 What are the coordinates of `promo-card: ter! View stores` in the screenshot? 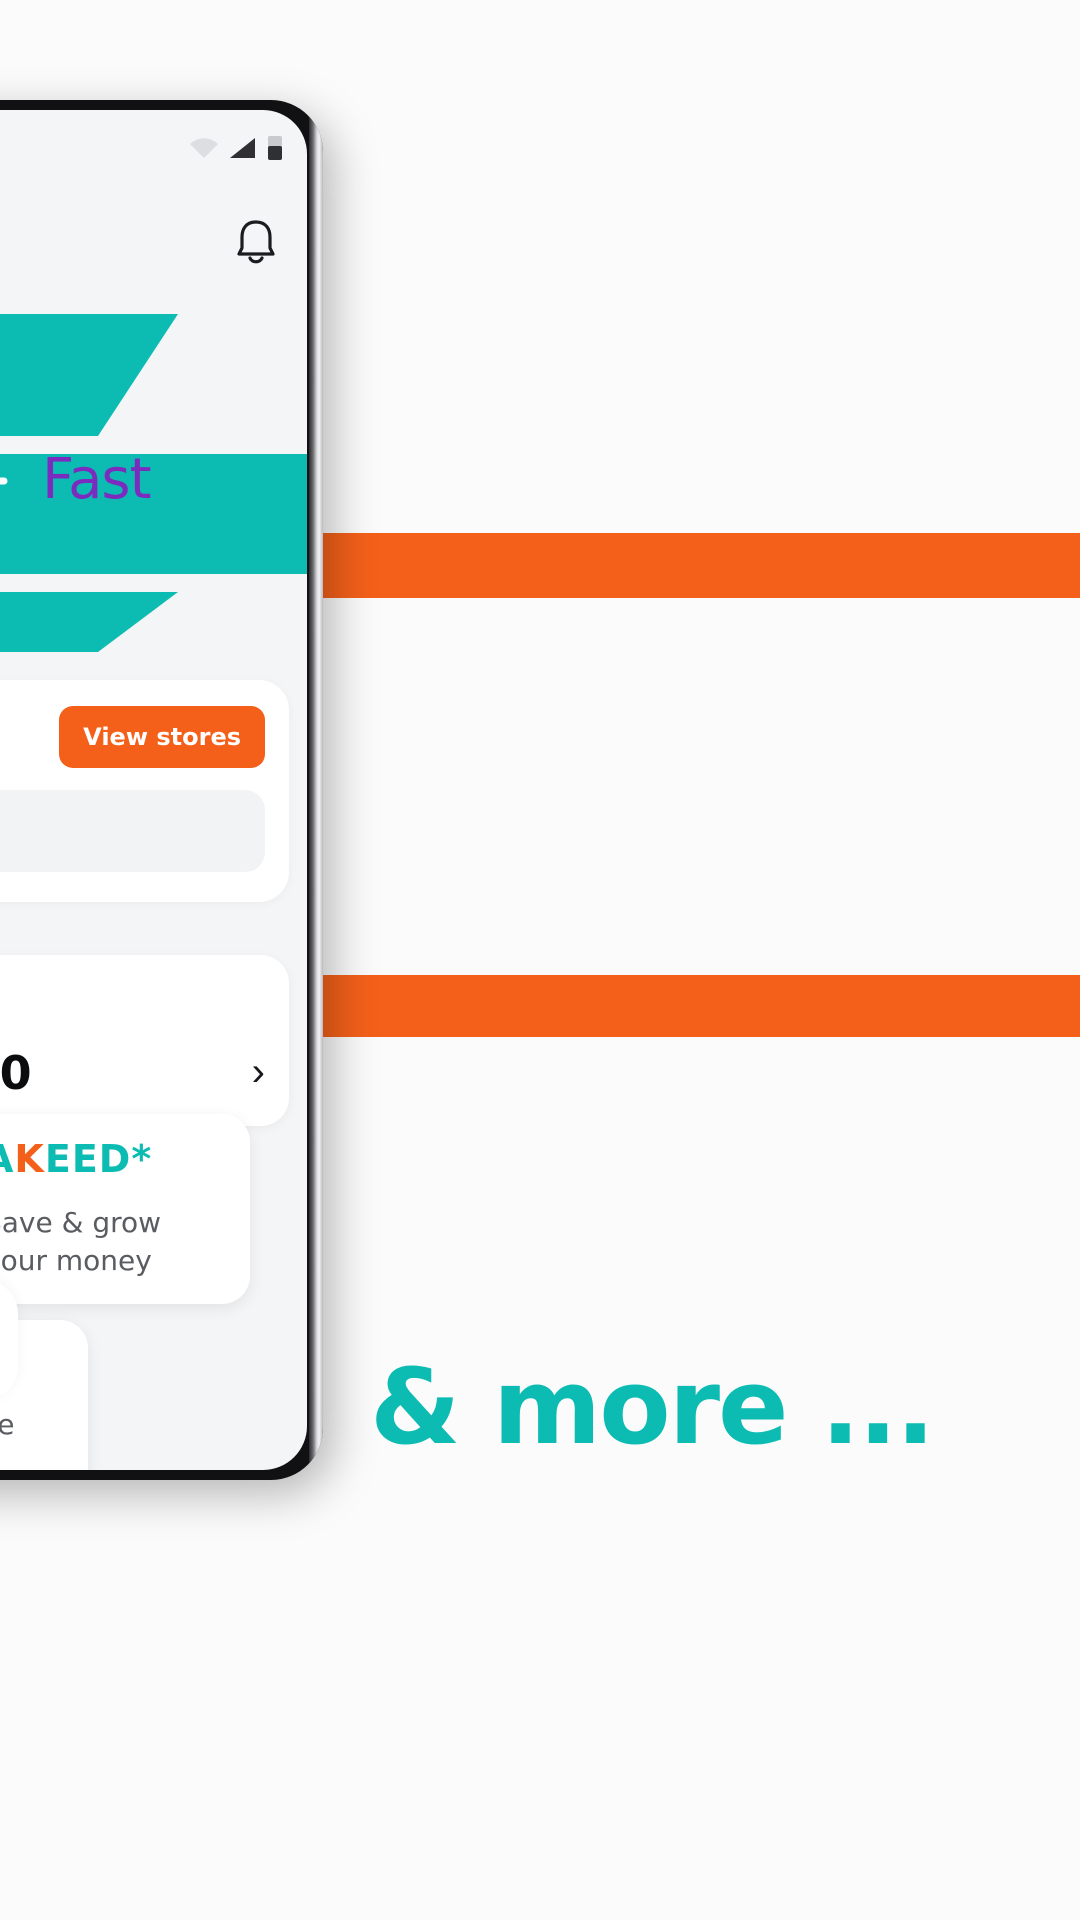 It's located at (144, 791).